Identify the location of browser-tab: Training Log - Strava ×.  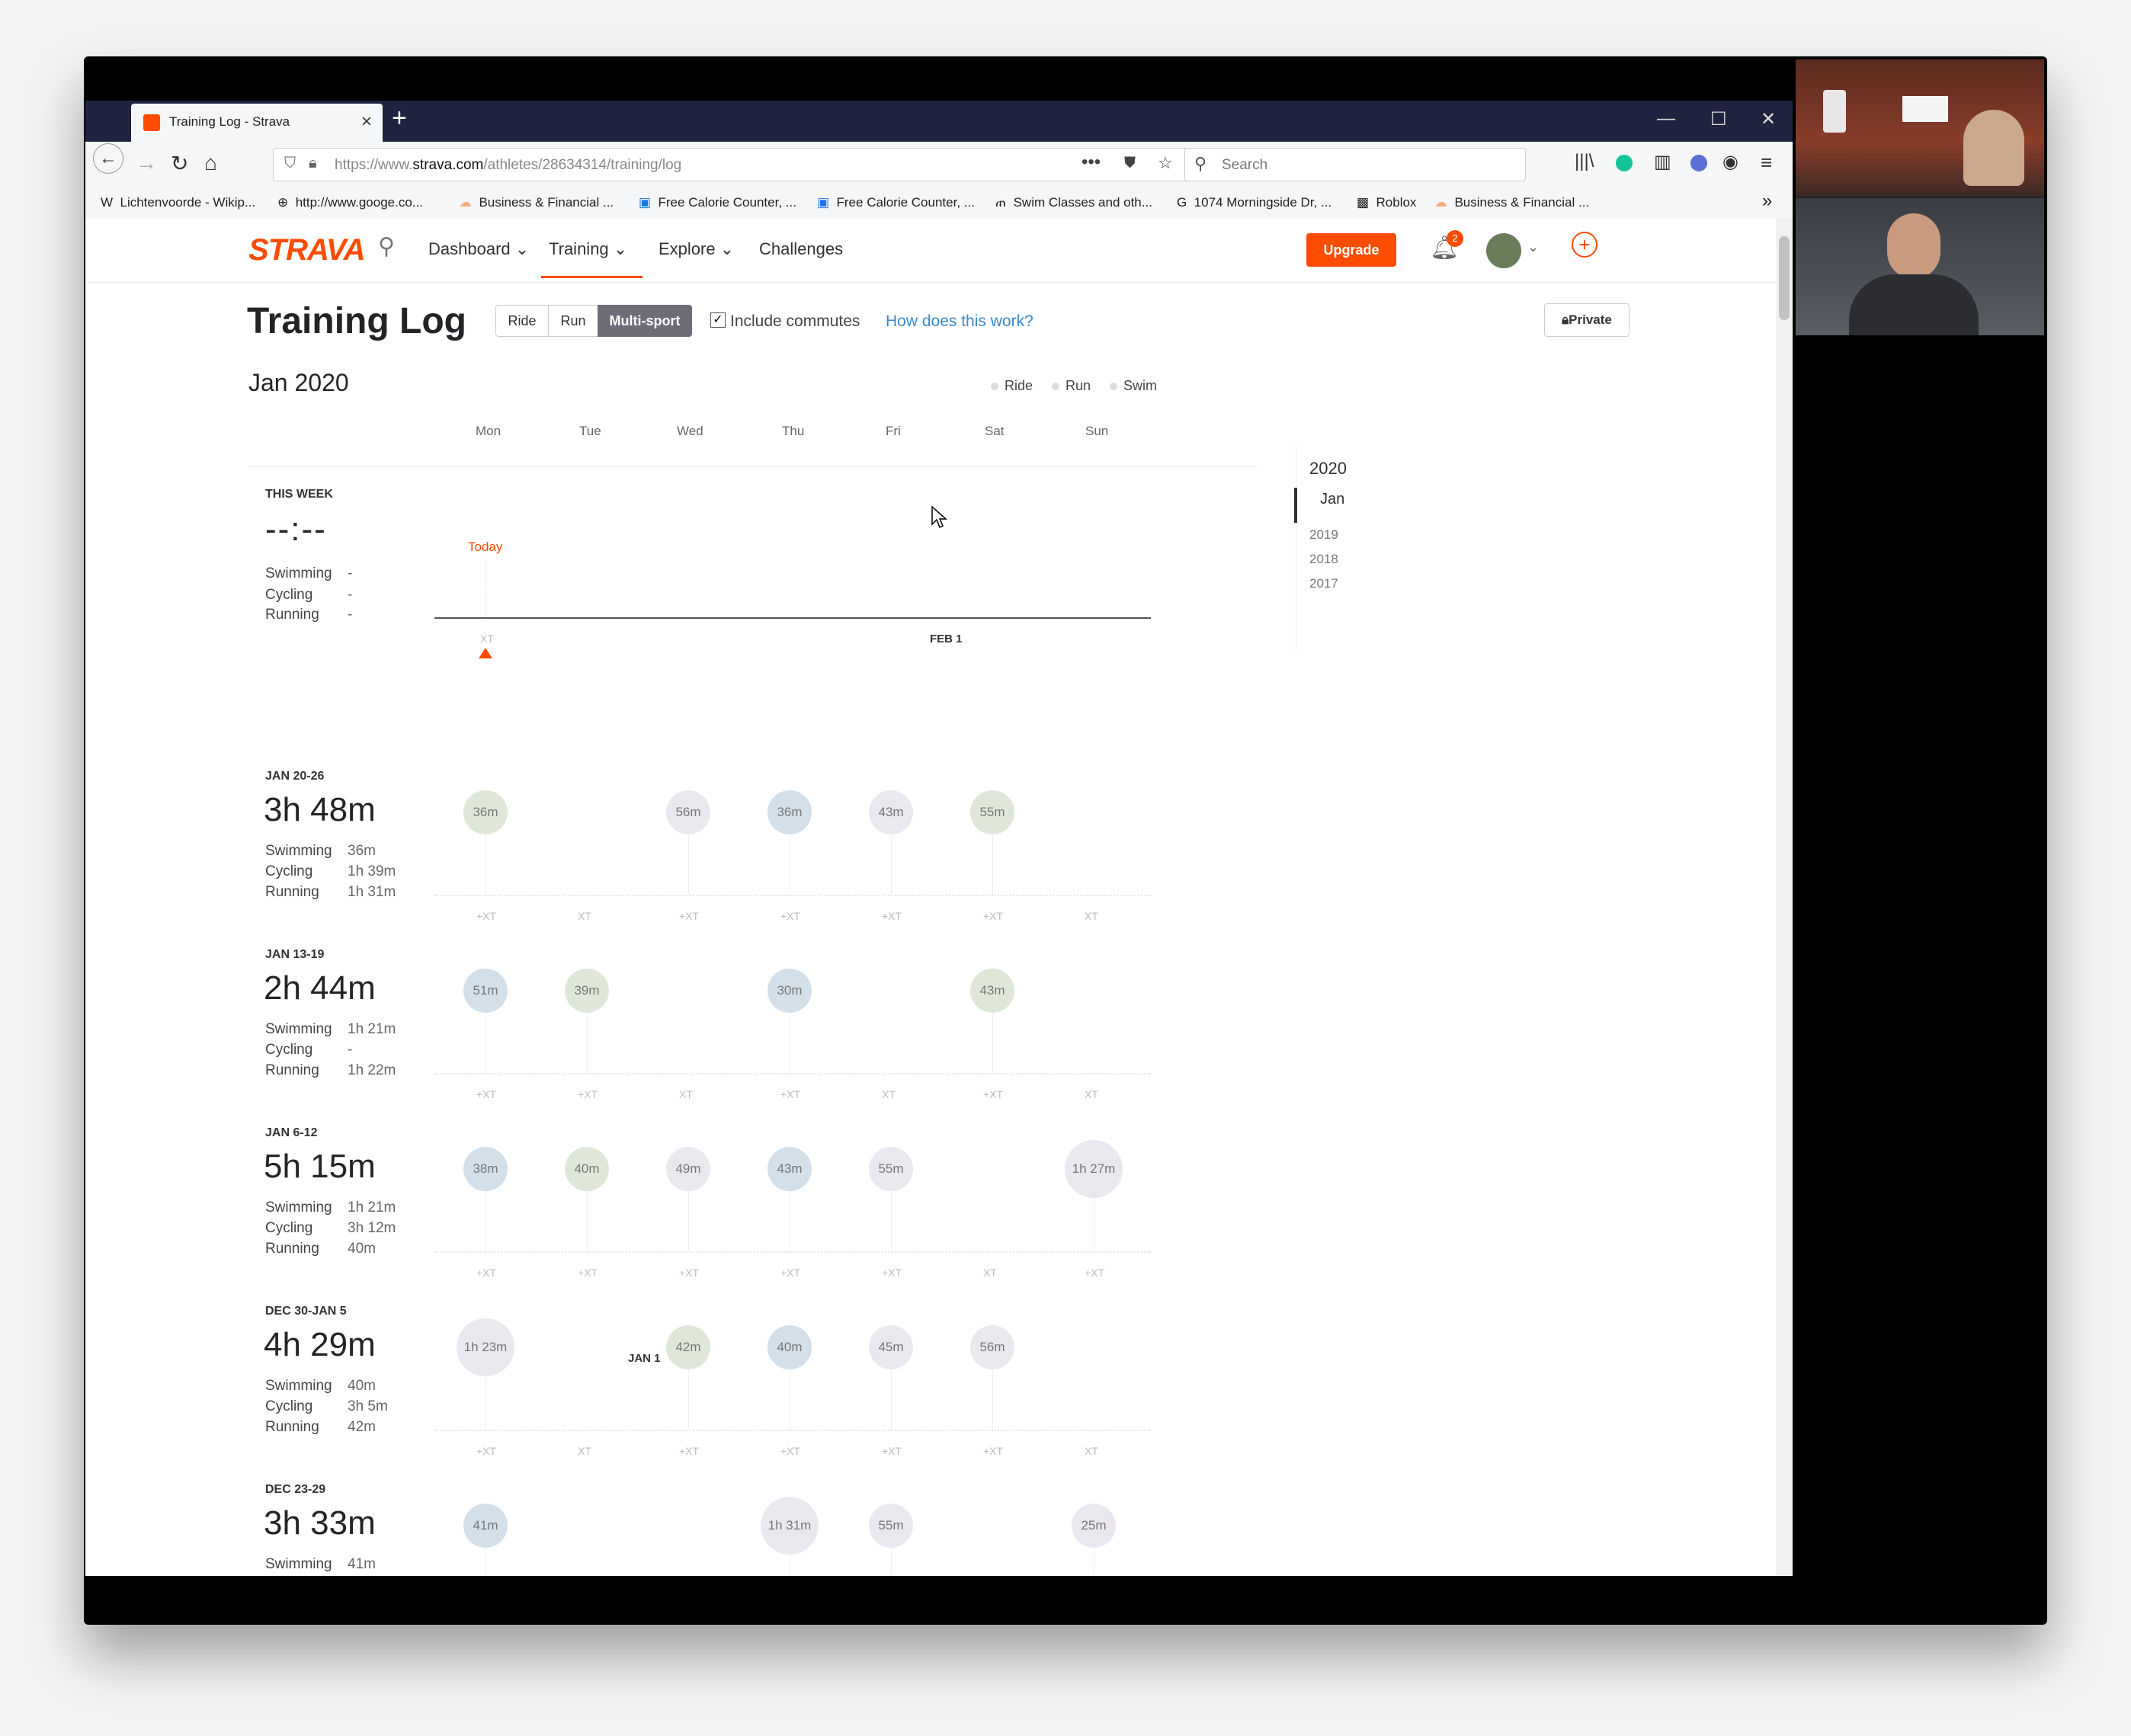
(257, 123).